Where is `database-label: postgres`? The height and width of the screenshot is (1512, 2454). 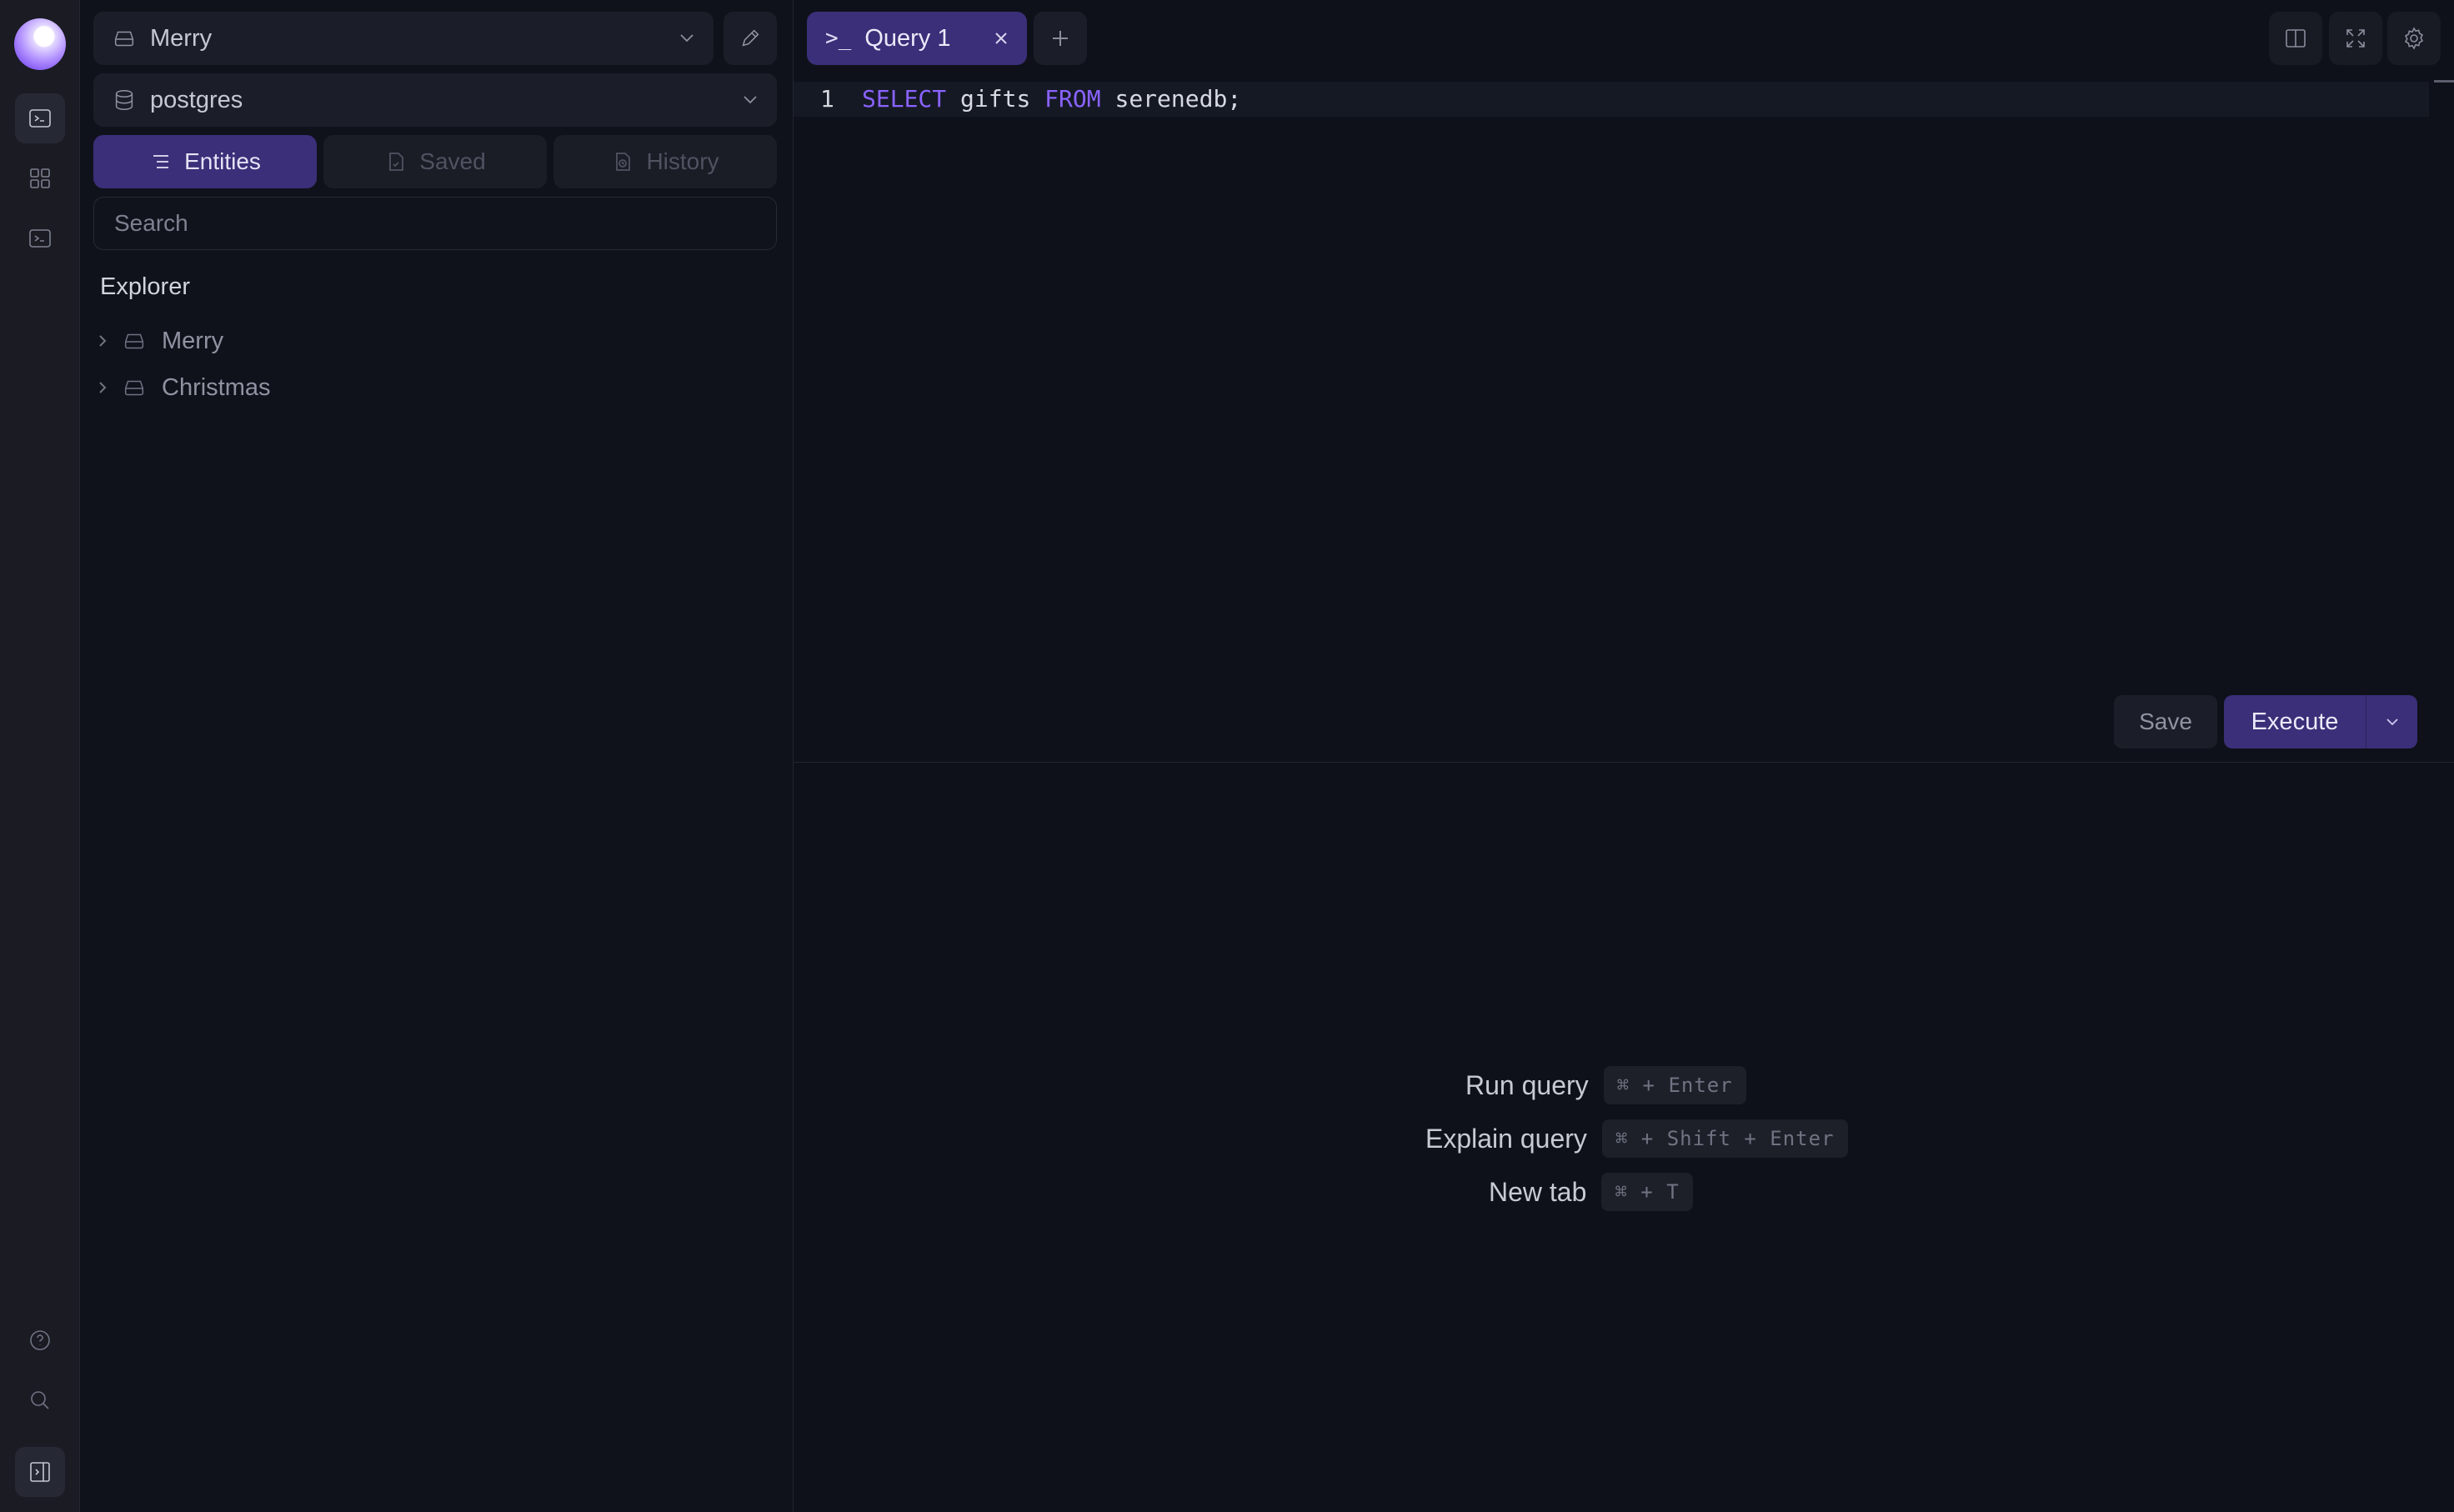 database-label: postgres is located at coordinates (196, 100).